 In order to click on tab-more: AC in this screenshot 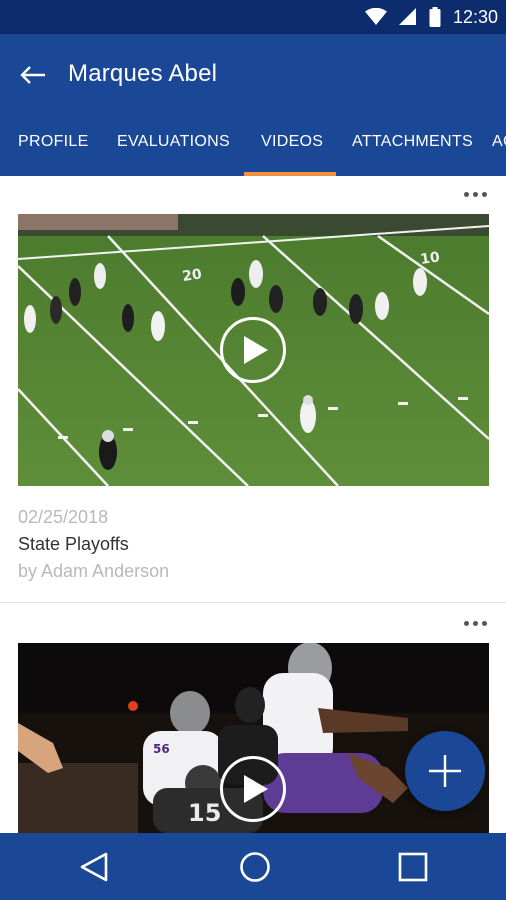, I will do `click(499, 144)`.